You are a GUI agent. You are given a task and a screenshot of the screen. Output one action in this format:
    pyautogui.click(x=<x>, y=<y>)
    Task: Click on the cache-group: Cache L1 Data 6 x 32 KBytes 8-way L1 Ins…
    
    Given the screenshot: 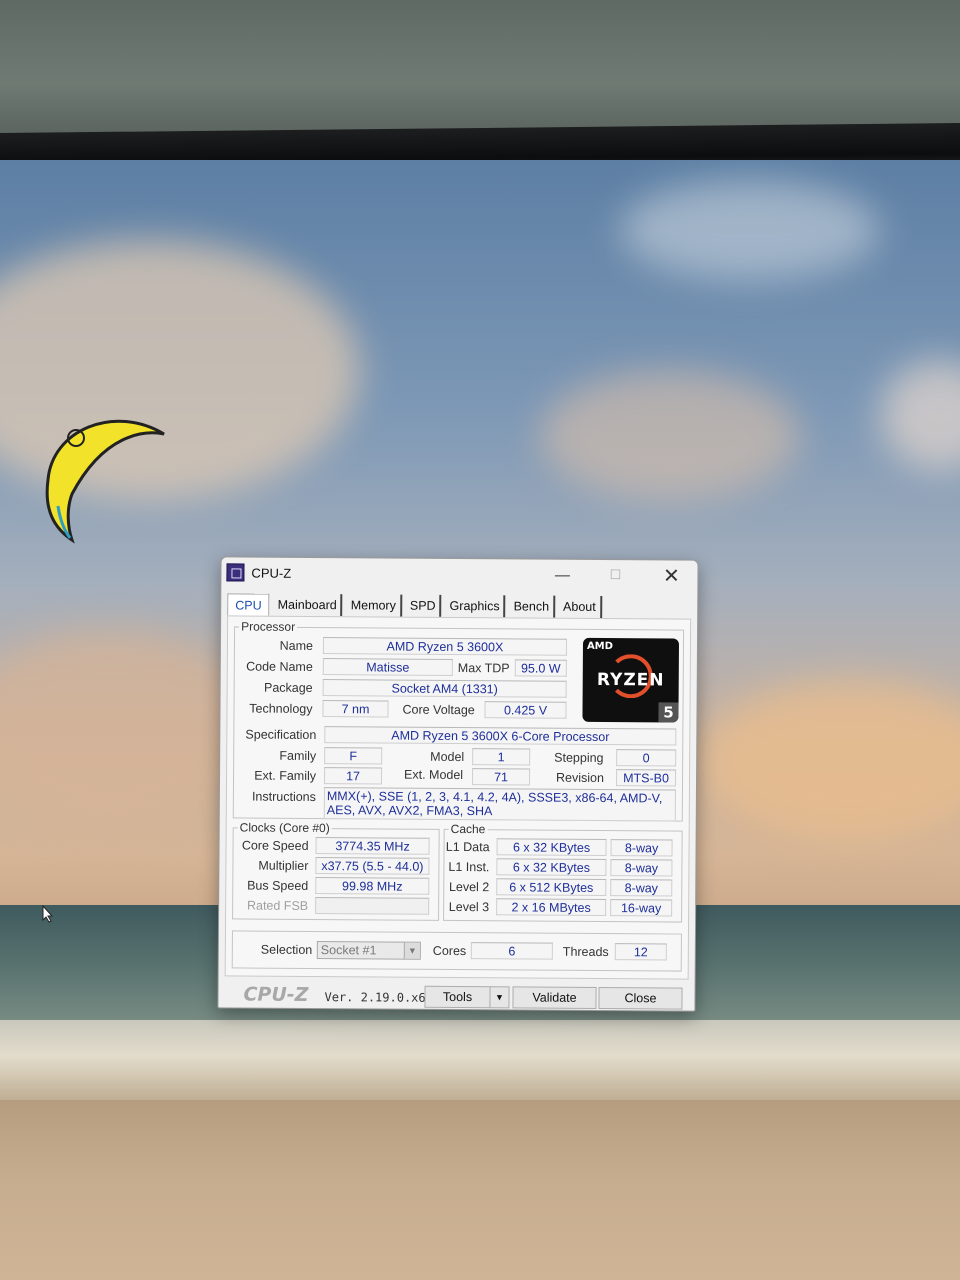 What is the action you would take?
    pyautogui.click(x=563, y=872)
    